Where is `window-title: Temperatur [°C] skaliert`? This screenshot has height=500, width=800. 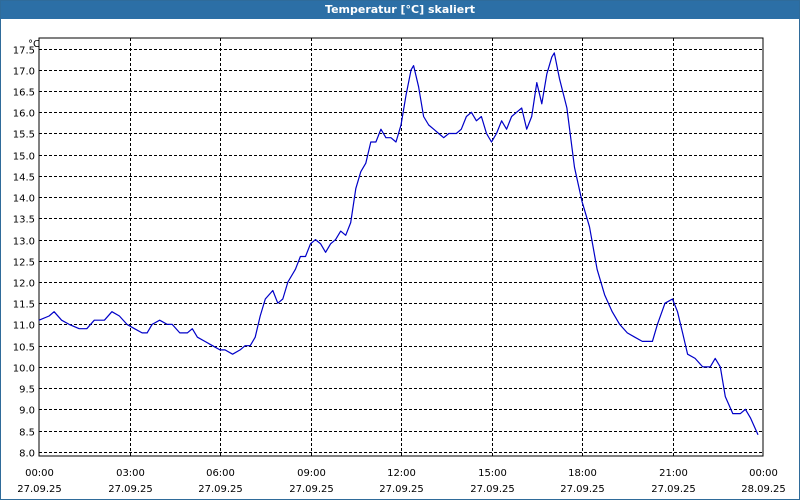
window-title: Temperatur [°C] skaliert is located at coordinates (400, 10).